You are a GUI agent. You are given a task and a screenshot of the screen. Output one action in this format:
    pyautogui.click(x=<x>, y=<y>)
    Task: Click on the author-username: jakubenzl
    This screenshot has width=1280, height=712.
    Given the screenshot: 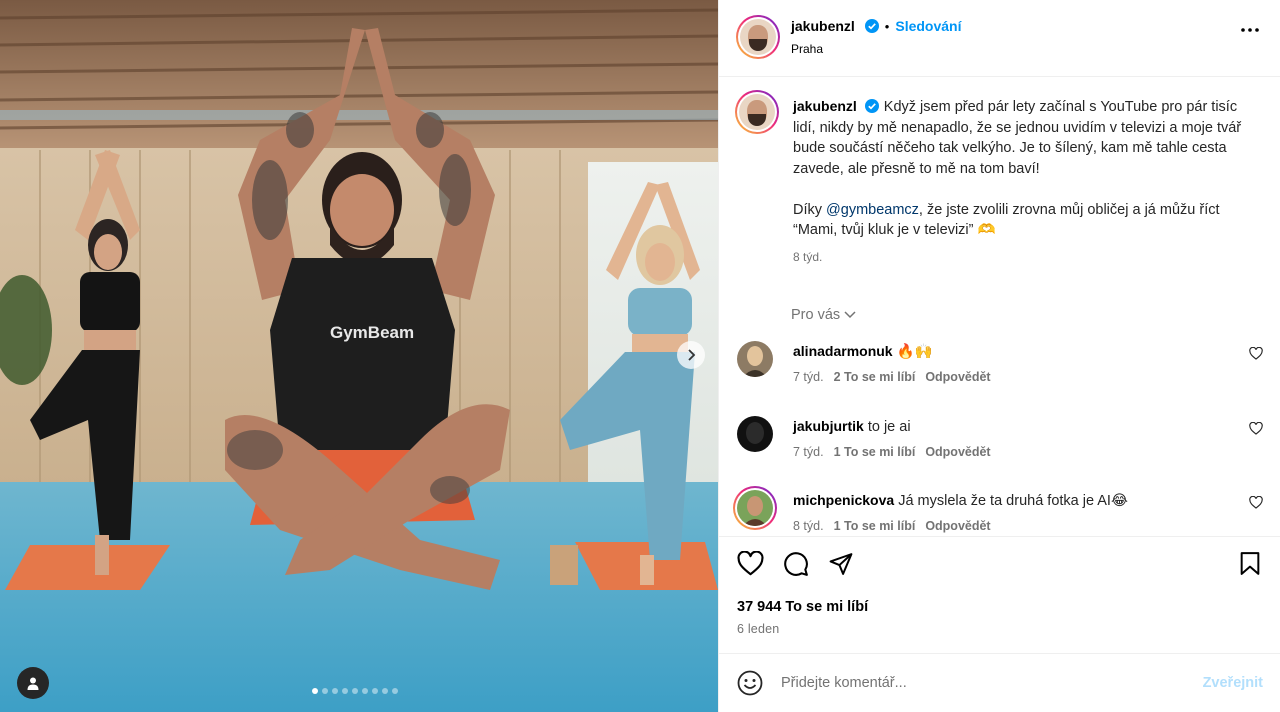 What is the action you would take?
    pyautogui.click(x=823, y=26)
    